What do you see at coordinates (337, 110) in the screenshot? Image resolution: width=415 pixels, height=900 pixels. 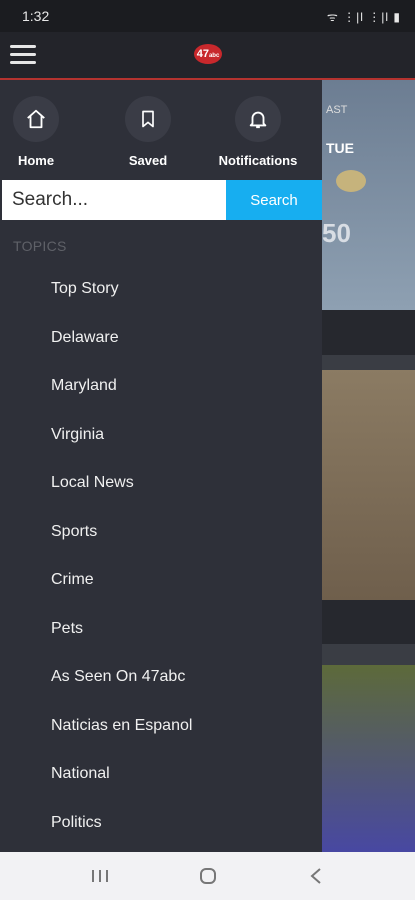 I see `weather-label: AST` at bounding box center [337, 110].